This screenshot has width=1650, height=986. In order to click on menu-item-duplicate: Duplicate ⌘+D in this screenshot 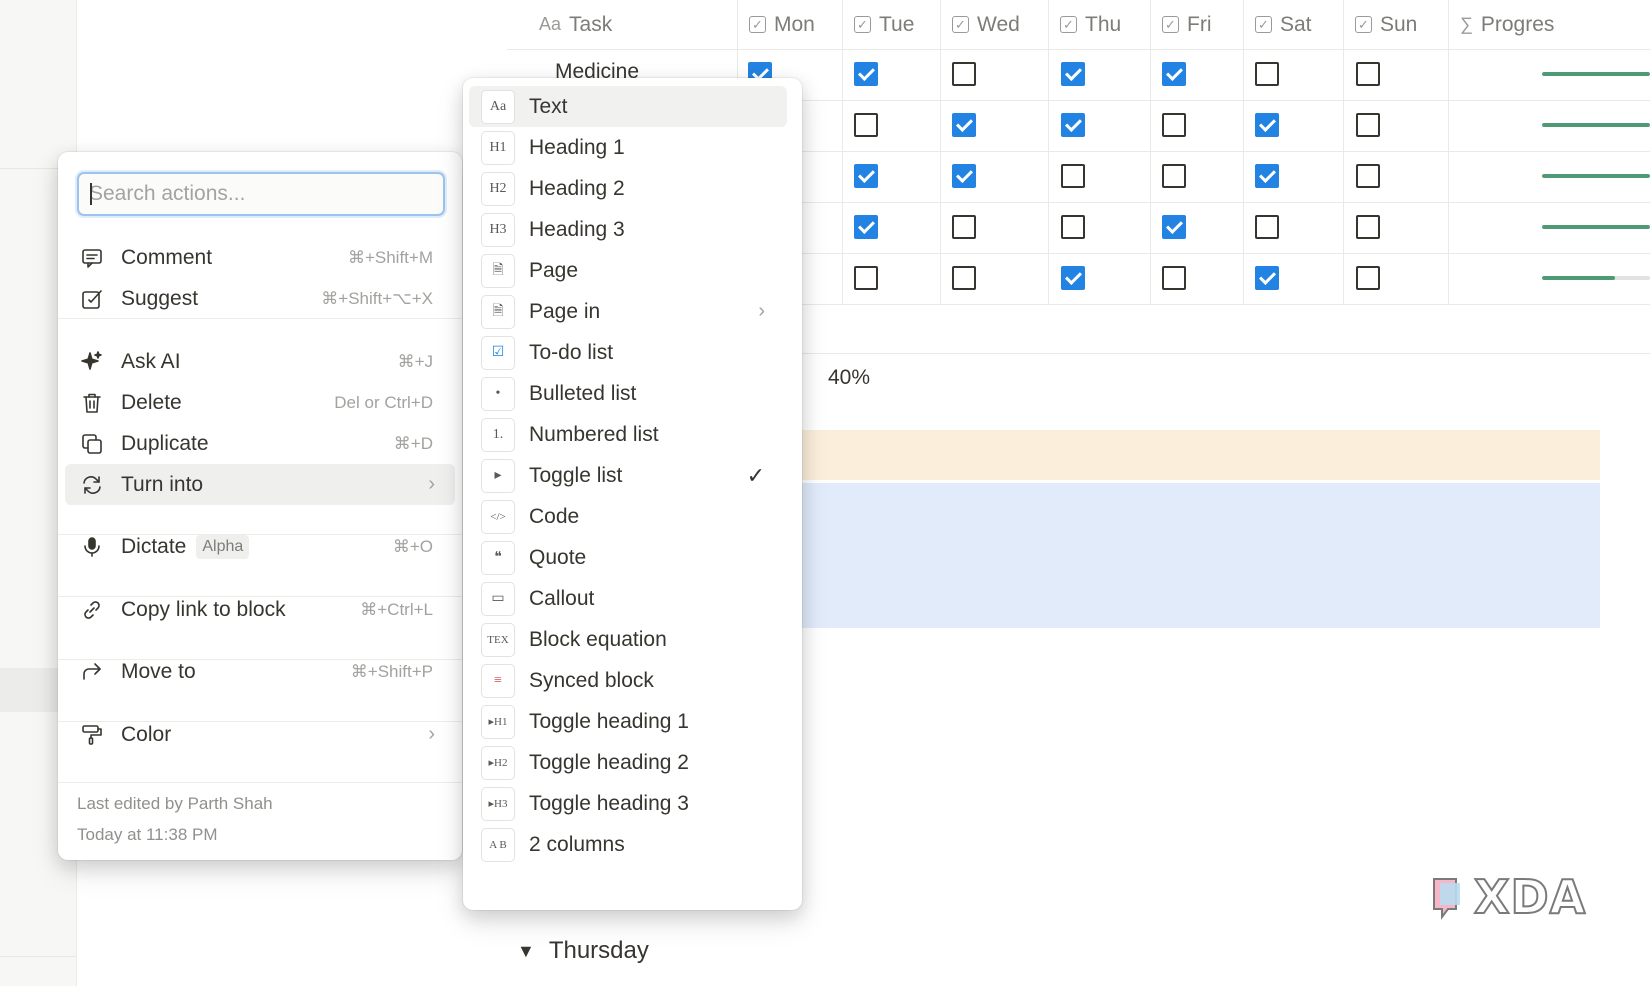, I will do `click(260, 443)`.